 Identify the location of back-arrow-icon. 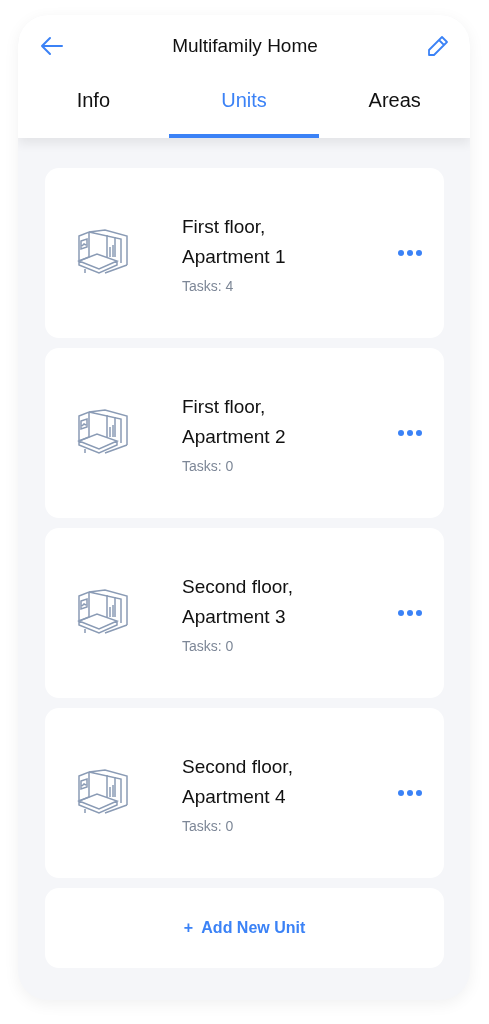
(52, 46).